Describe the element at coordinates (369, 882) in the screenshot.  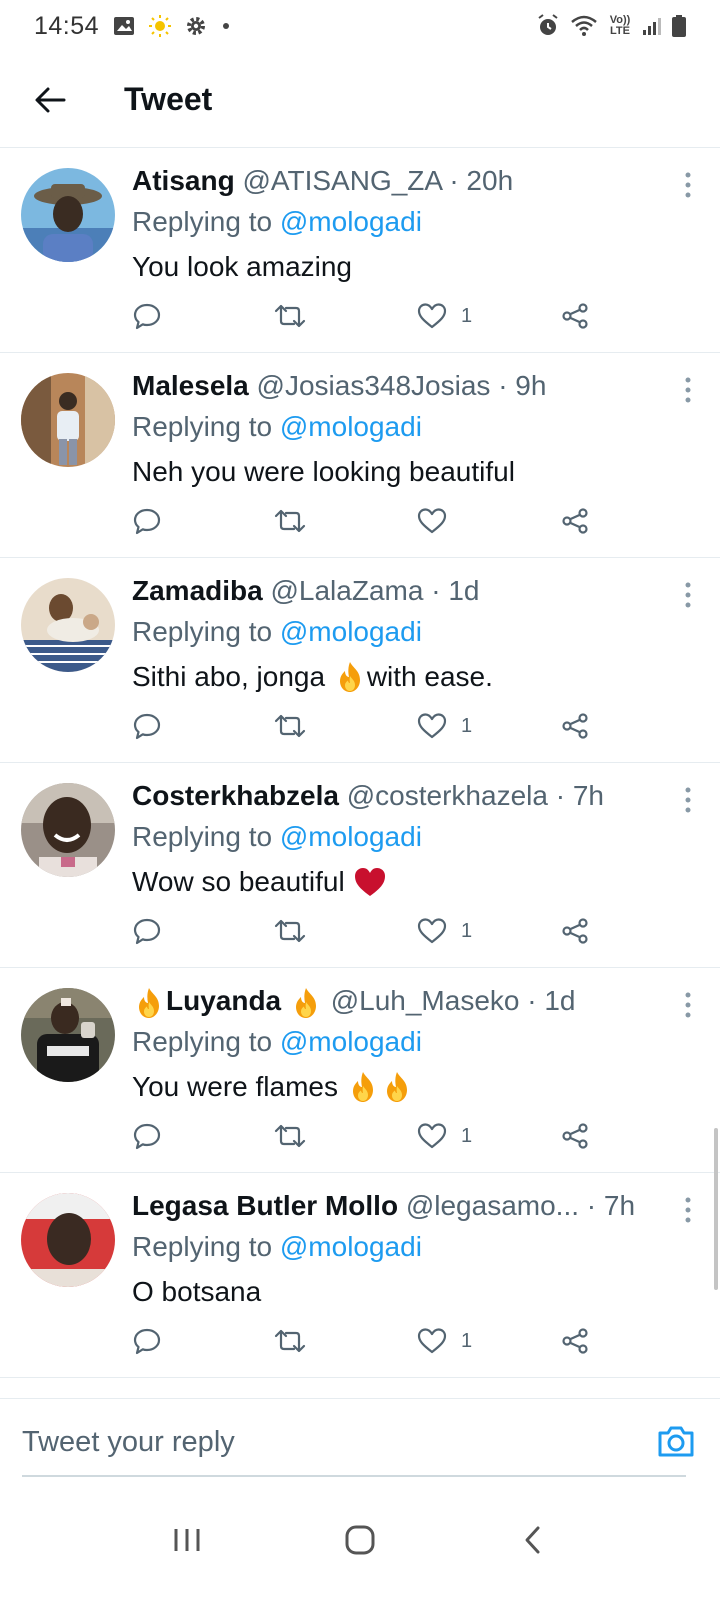
I see `red-heart-emoji-icon` at that location.